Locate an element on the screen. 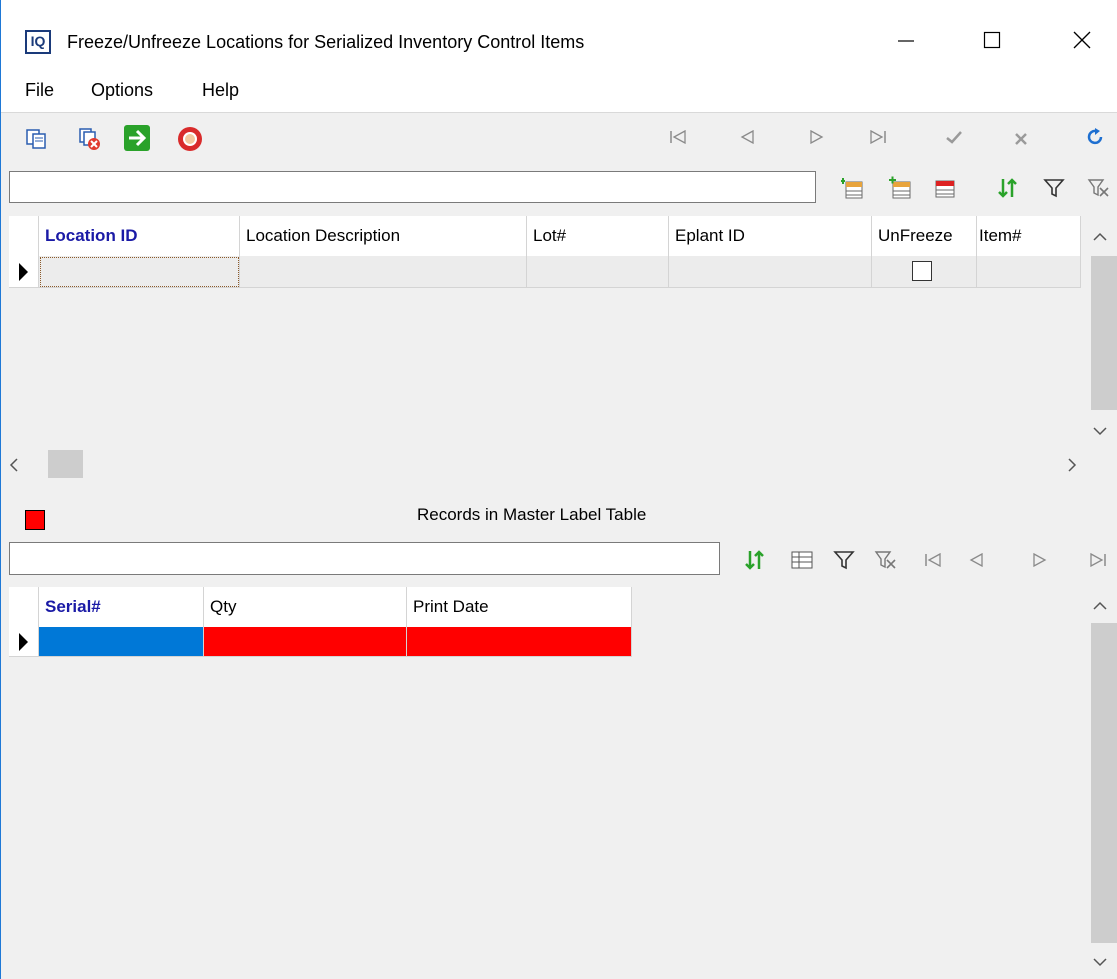 The image size is (1117, 979). grid-columns-icon is located at coordinates (802, 560).